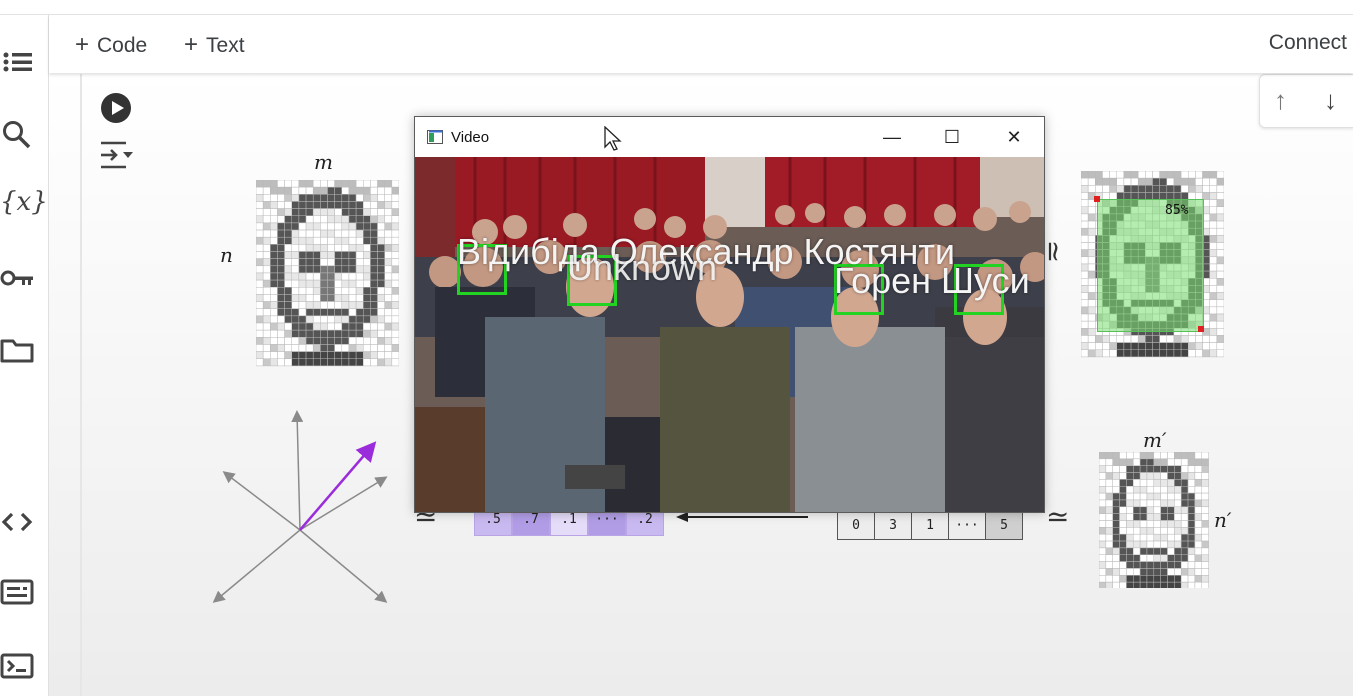 This screenshot has height=696, width=1353. Describe the element at coordinates (1058, 516) in the screenshot. I see `approx-symbol: ≃` at that location.